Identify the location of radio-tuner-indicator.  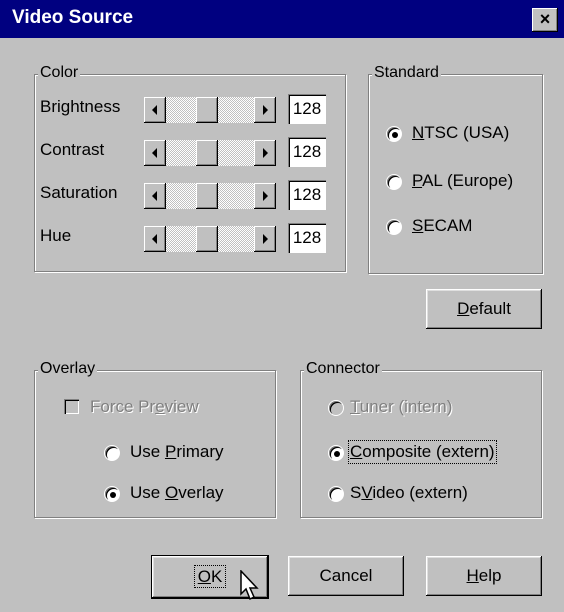
(336, 408).